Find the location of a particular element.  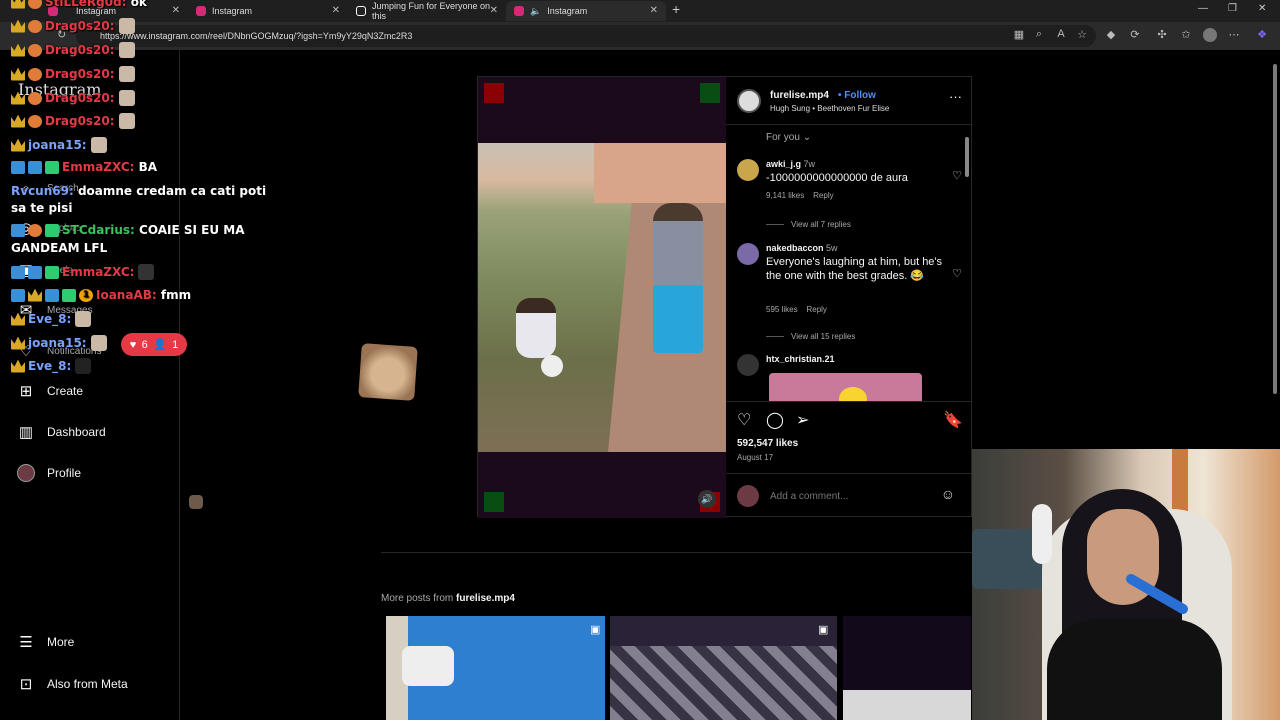

sidebar-item-label: Profile is located at coordinates (64, 473).